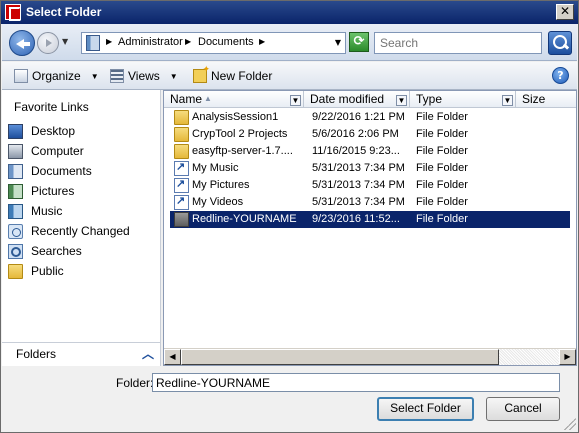 The image size is (579, 433). Describe the element at coordinates (355, 134) in the screenshot. I see `file-date: 5/6/2016 2:06 PM` at that location.